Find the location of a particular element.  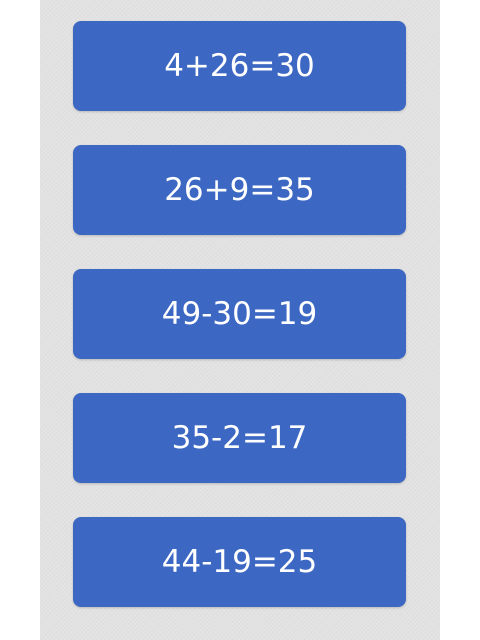

equation-button-3: 49-30=19 is located at coordinates (239, 314).